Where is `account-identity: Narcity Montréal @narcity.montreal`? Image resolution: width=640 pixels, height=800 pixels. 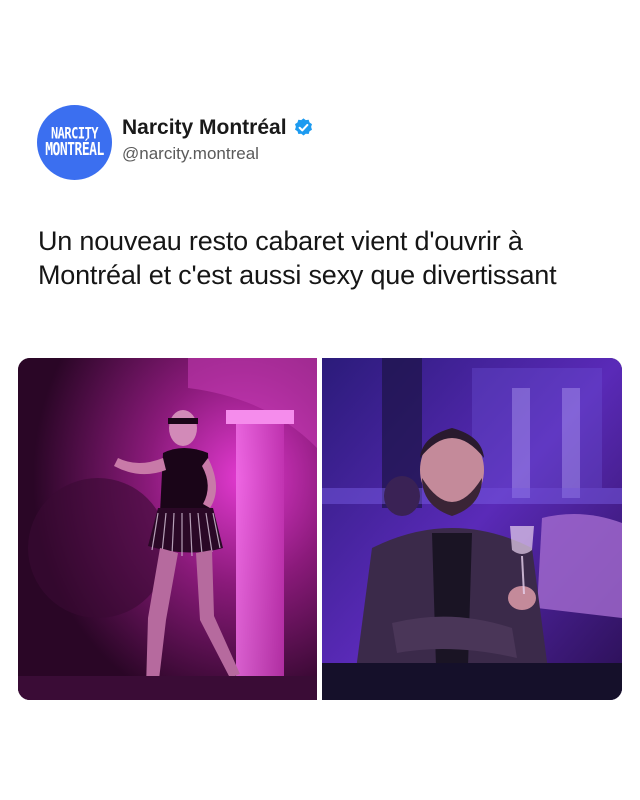 account-identity: Narcity Montréal @narcity.montreal is located at coordinates (218, 140).